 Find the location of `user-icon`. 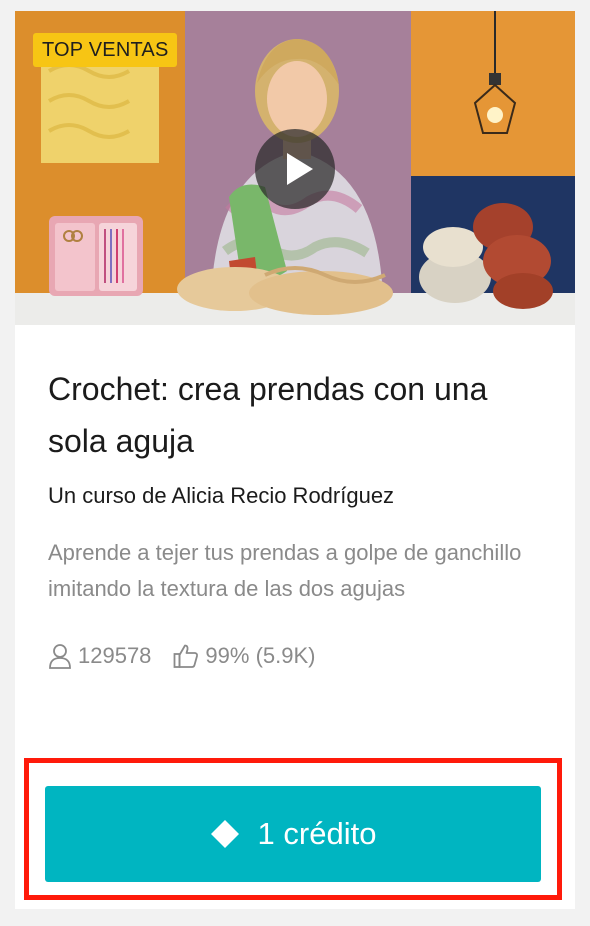

user-icon is located at coordinates (60, 656).